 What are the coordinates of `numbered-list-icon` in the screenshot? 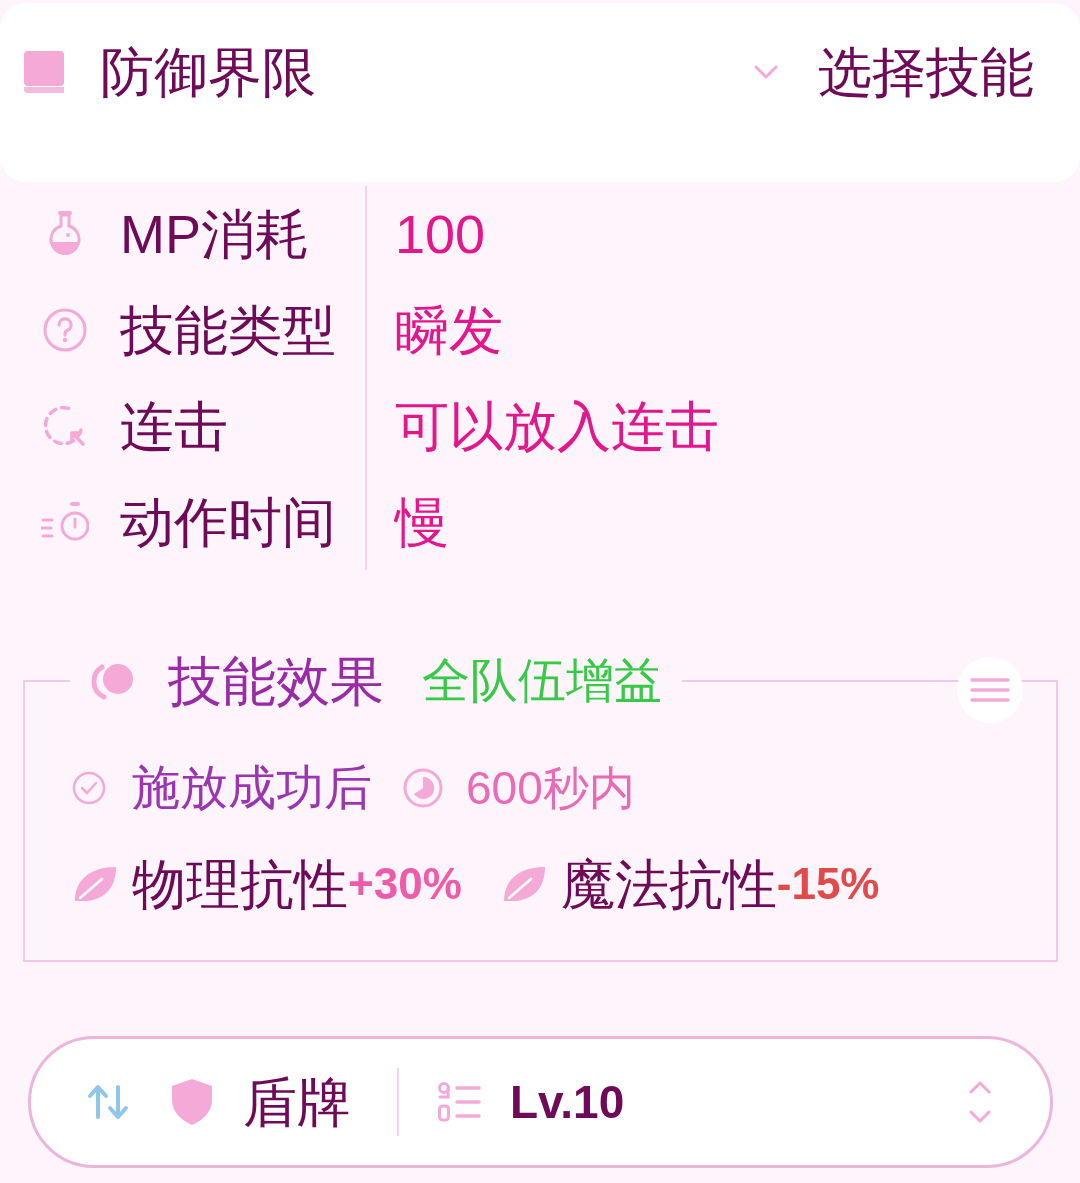 It's located at (459, 1102).